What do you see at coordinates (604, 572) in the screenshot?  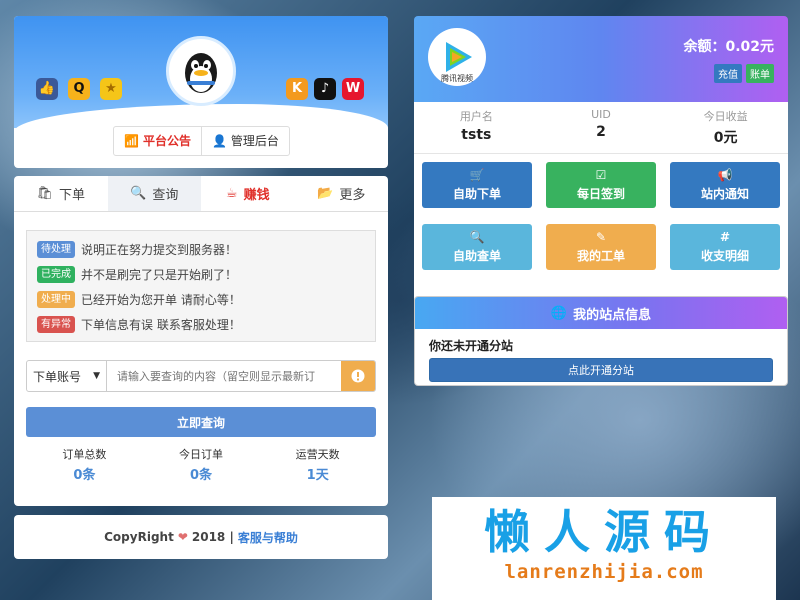 I see `watermark-url: lanrenzhijia.com` at bounding box center [604, 572].